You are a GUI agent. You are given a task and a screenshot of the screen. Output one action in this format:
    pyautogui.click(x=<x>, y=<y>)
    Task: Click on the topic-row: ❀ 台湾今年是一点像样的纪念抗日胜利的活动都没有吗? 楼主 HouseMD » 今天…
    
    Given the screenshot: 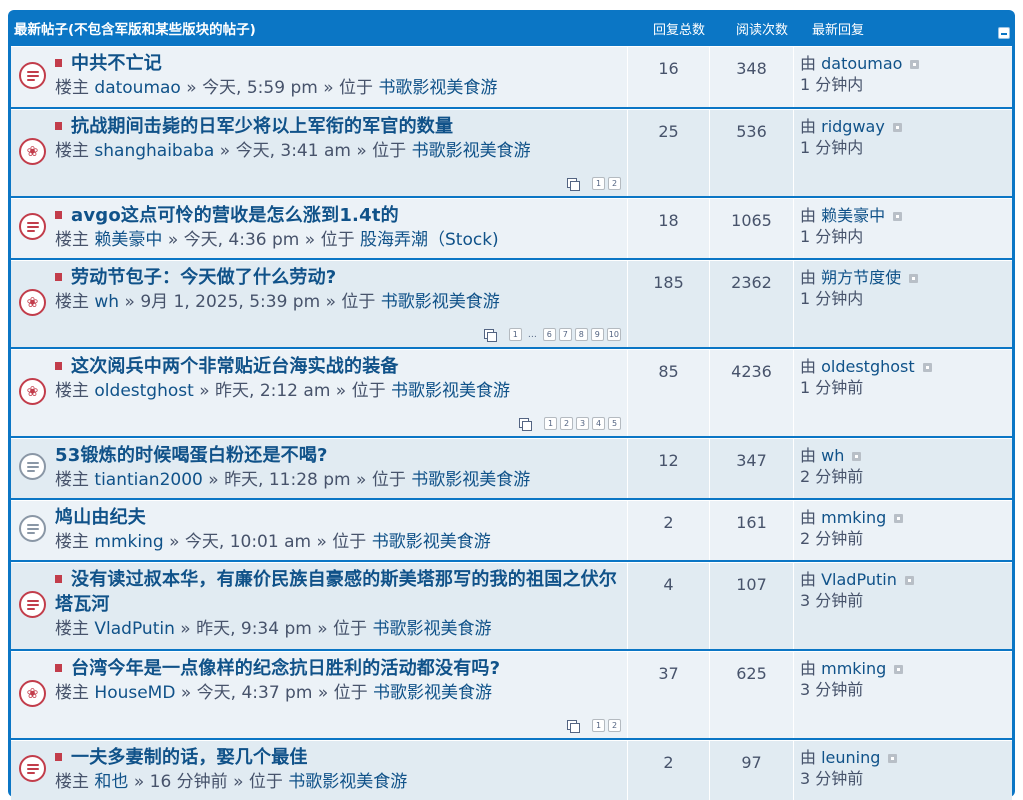 What is the action you would take?
    pyautogui.click(x=511, y=694)
    